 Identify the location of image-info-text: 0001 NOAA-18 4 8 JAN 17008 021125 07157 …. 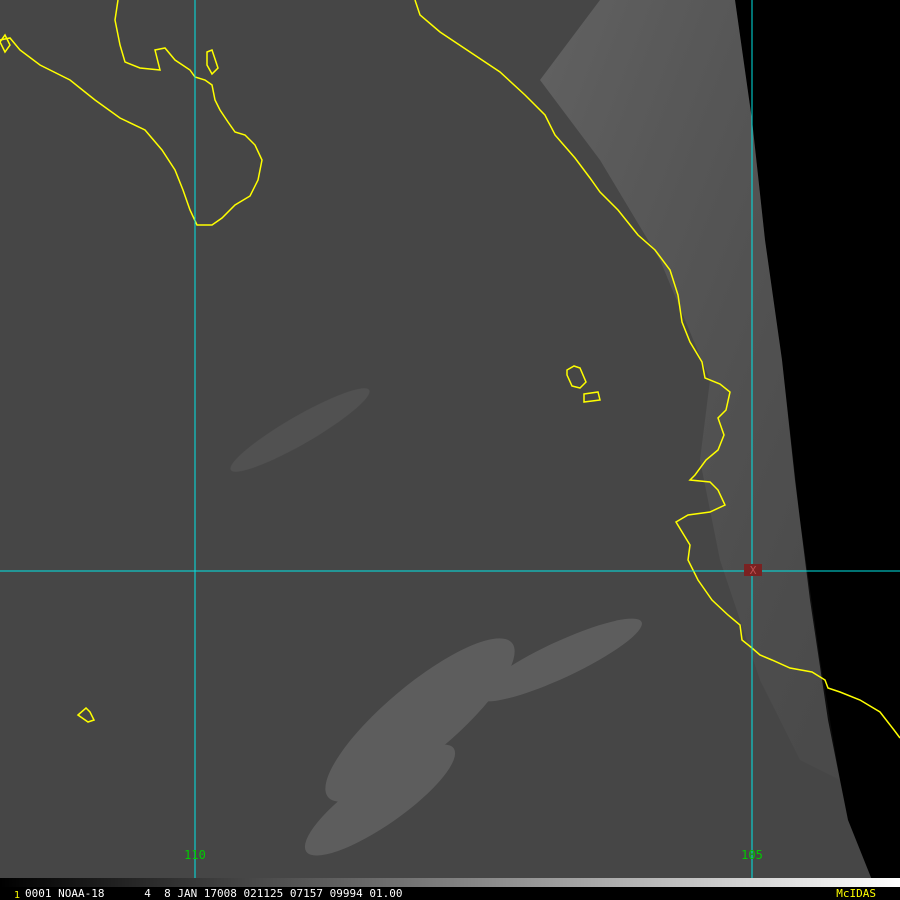
(214, 893).